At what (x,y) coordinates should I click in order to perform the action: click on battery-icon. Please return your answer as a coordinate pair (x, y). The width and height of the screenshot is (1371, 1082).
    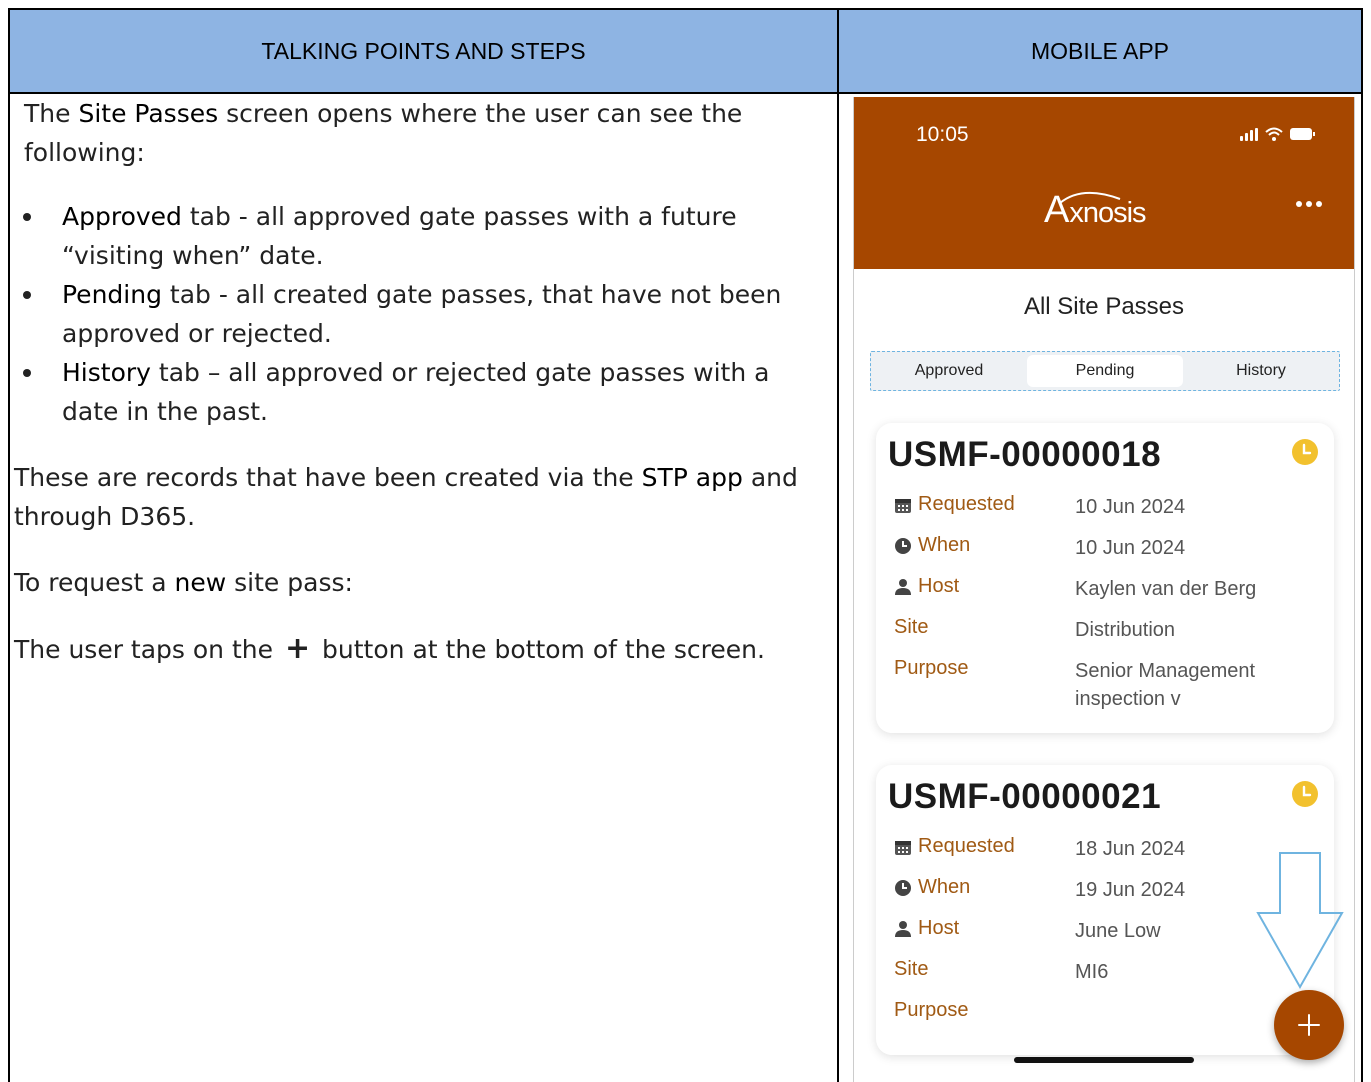
    Looking at the image, I should click on (1302, 134).